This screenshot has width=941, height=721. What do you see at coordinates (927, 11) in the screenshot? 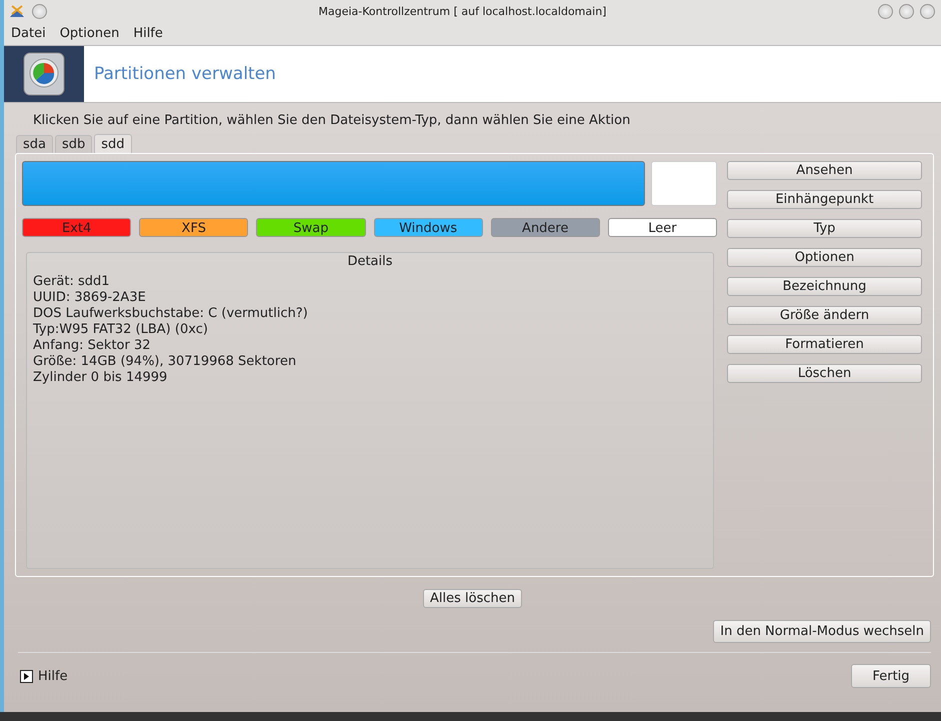
I see `close-button` at bounding box center [927, 11].